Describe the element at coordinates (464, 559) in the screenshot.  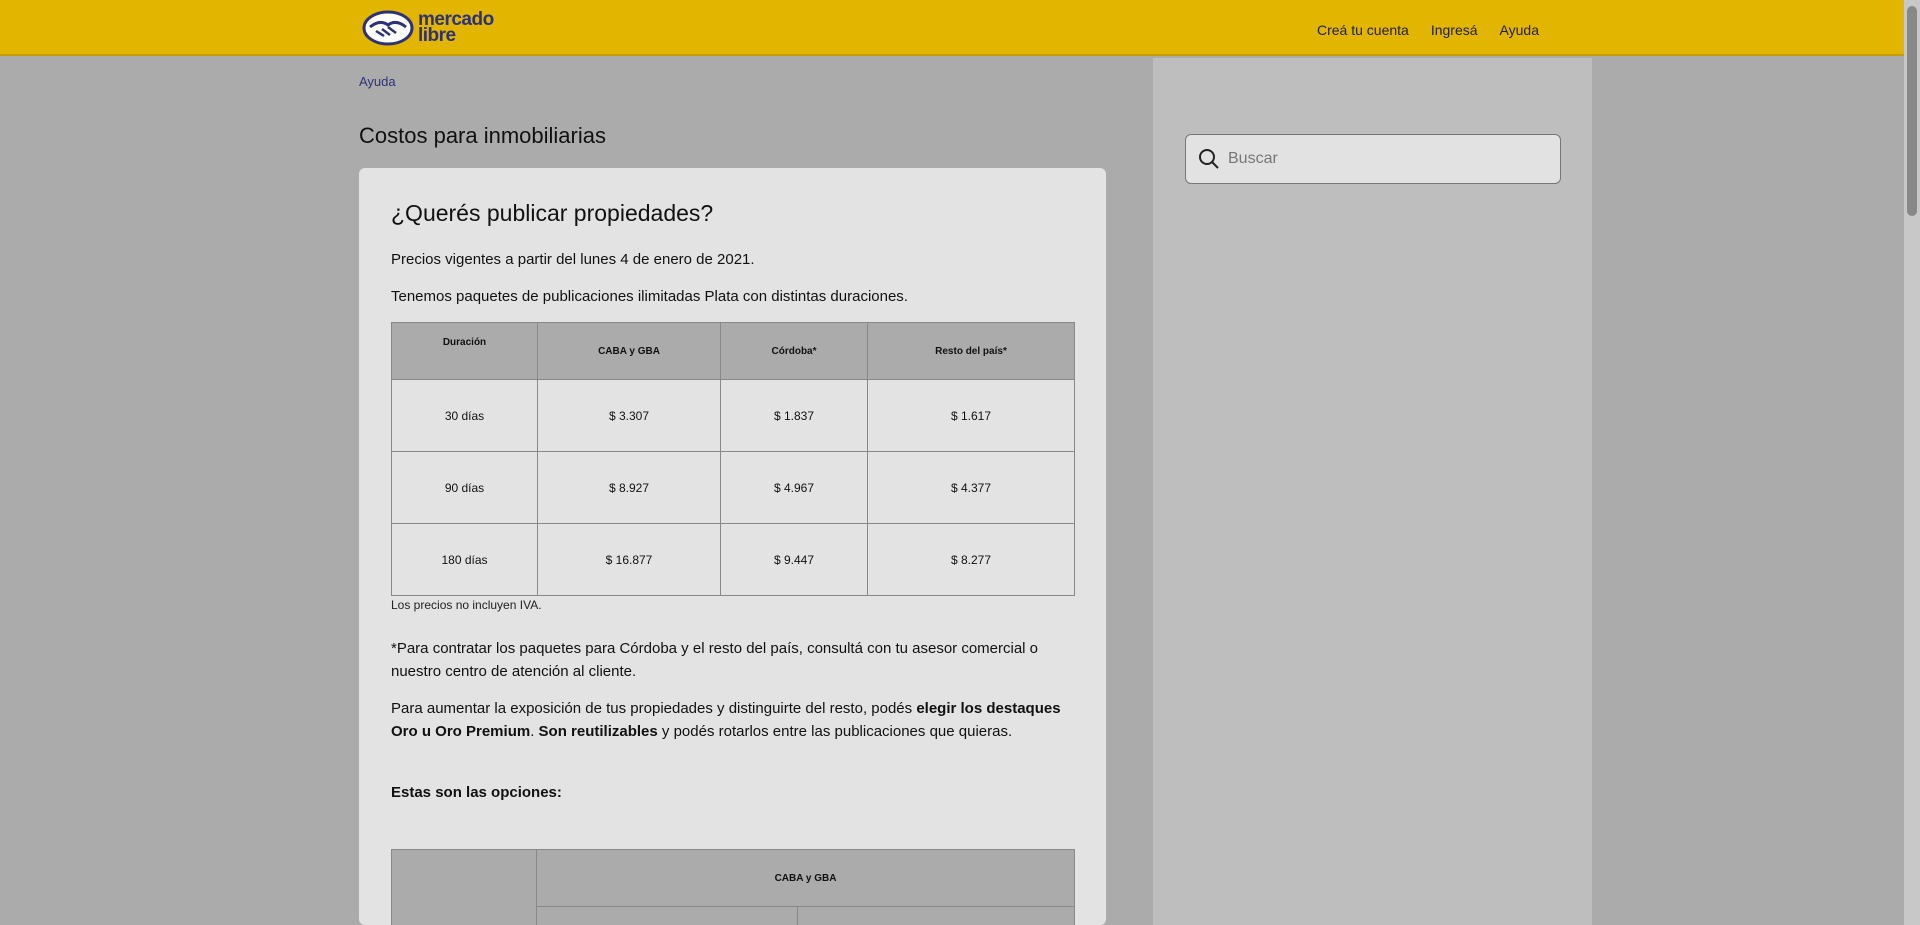
I see `table-cell: 180 días` at that location.